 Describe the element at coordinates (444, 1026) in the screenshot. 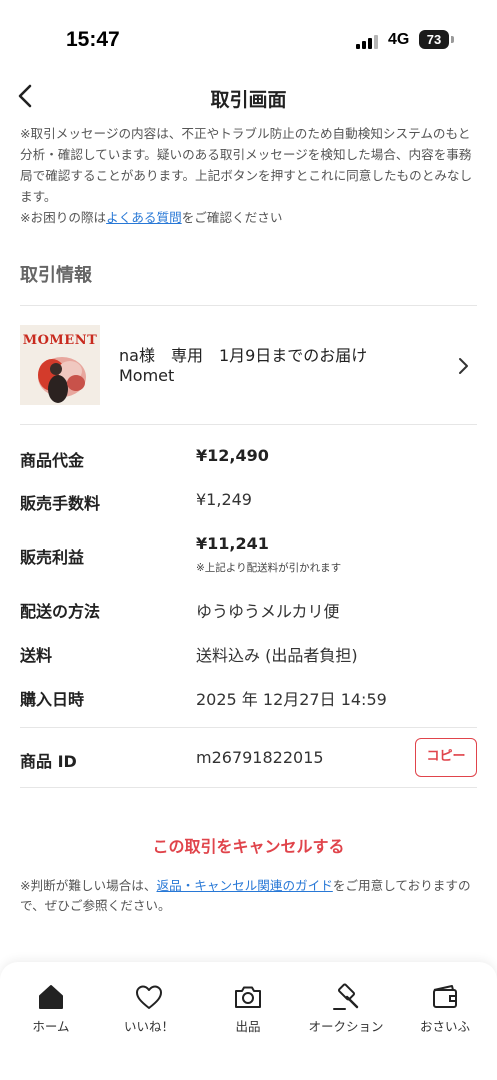

I see `tab-wallet-label: おさいふ` at that location.